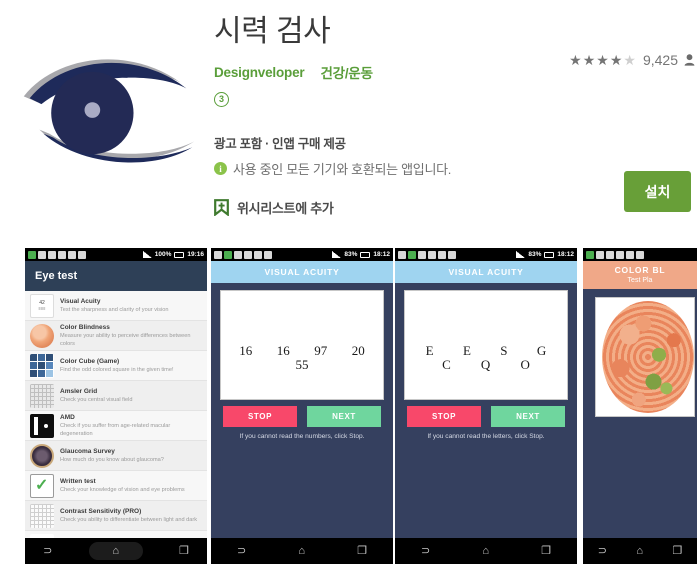 The height and width of the screenshot is (581, 697). Describe the element at coordinates (79, 391) in the screenshot. I see `list-item-title: Amsler Grid` at that location.